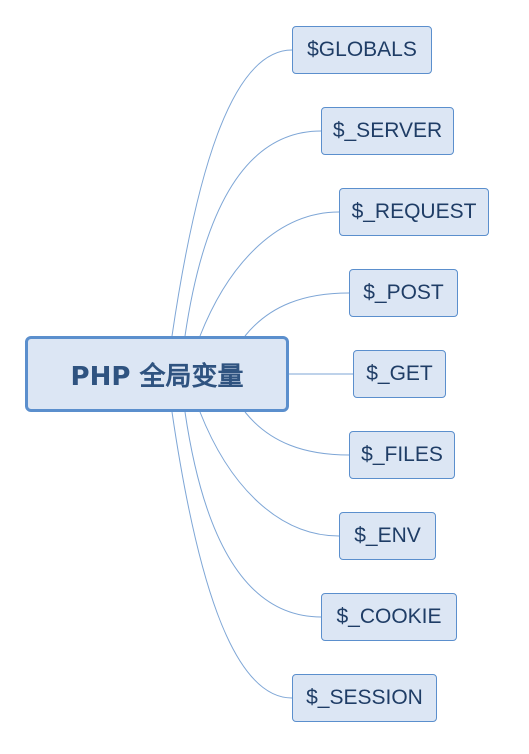 The width and height of the screenshot is (529, 754). I want to click on connector-globals, so click(232, 193).